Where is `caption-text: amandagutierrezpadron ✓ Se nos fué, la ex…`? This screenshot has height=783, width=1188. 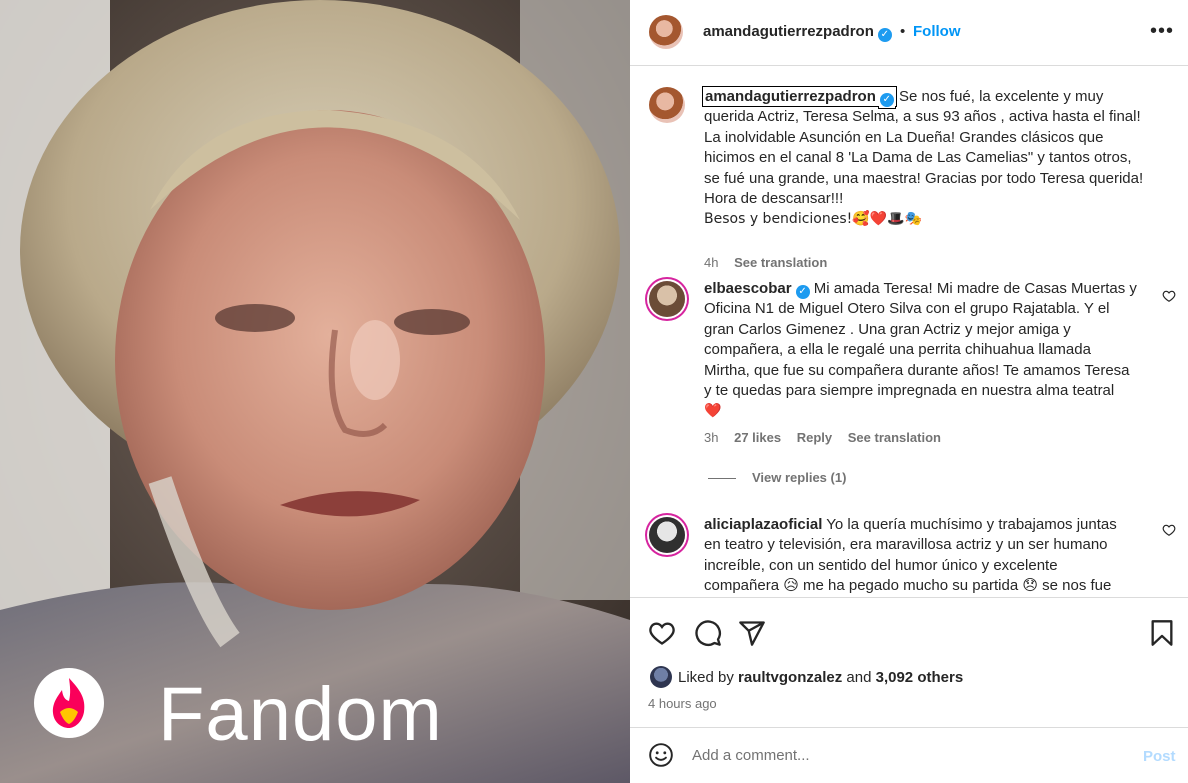 caption-text: amandagutierrezpadron ✓ Se nos fué, la ex… is located at coordinates (938, 158).